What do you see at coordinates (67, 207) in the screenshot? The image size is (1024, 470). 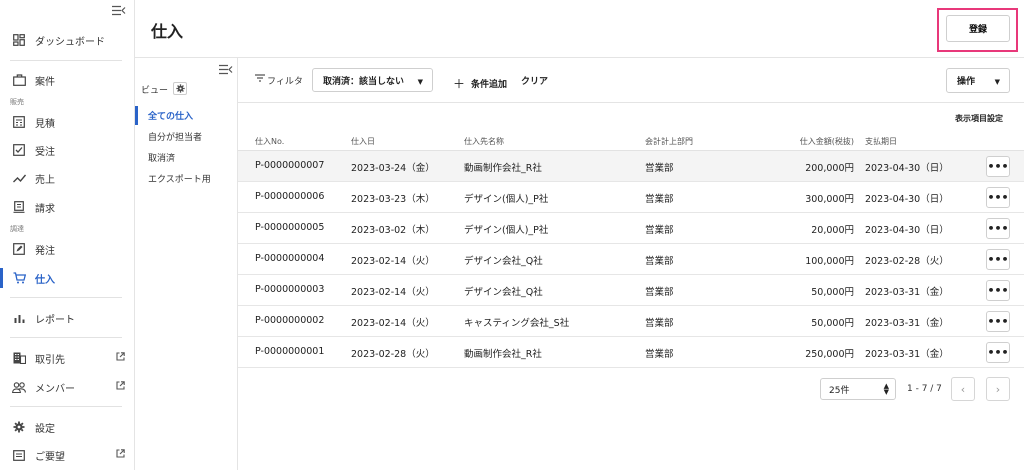 I see `nav-billing: 請求` at bounding box center [67, 207].